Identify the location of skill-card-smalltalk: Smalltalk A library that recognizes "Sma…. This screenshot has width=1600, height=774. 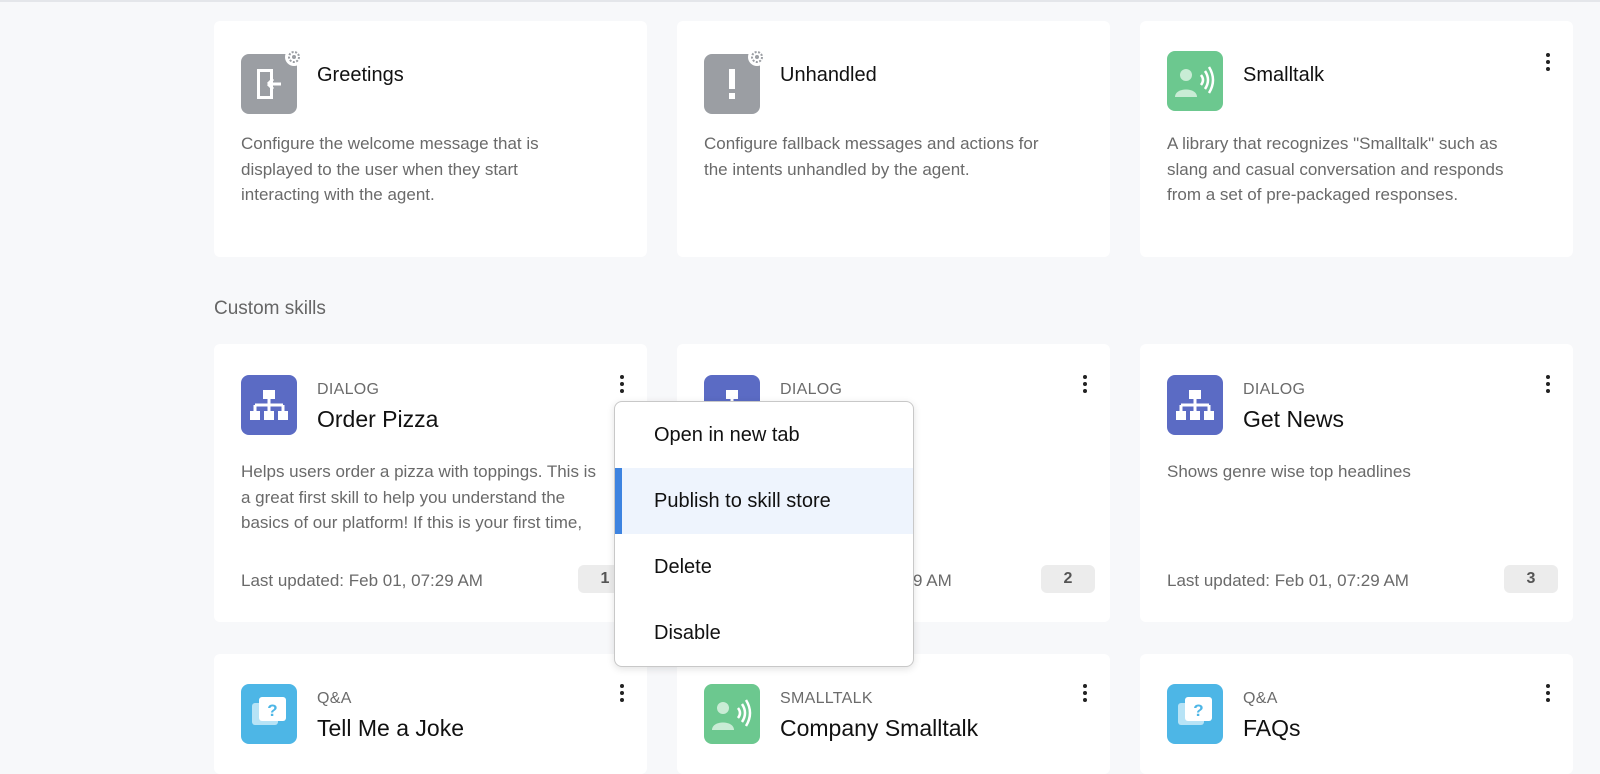
(1356, 139).